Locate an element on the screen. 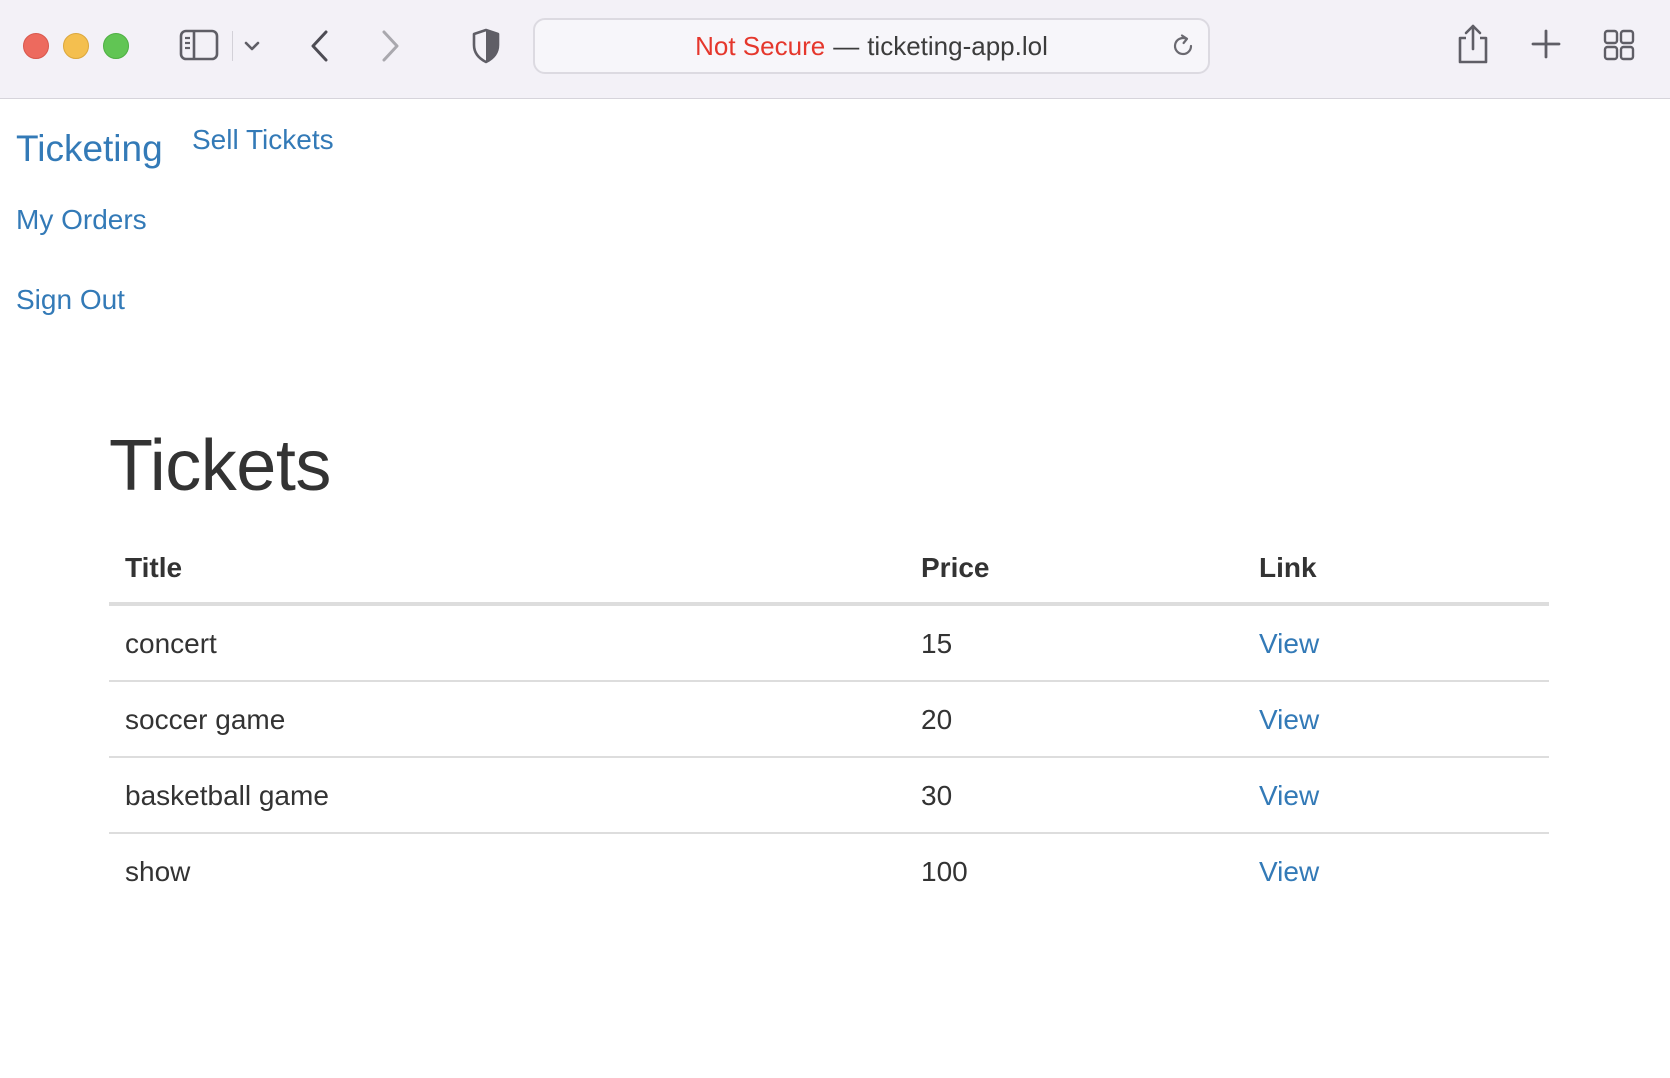 This screenshot has width=1670, height=1078. chevron-down-icon is located at coordinates (252, 46).